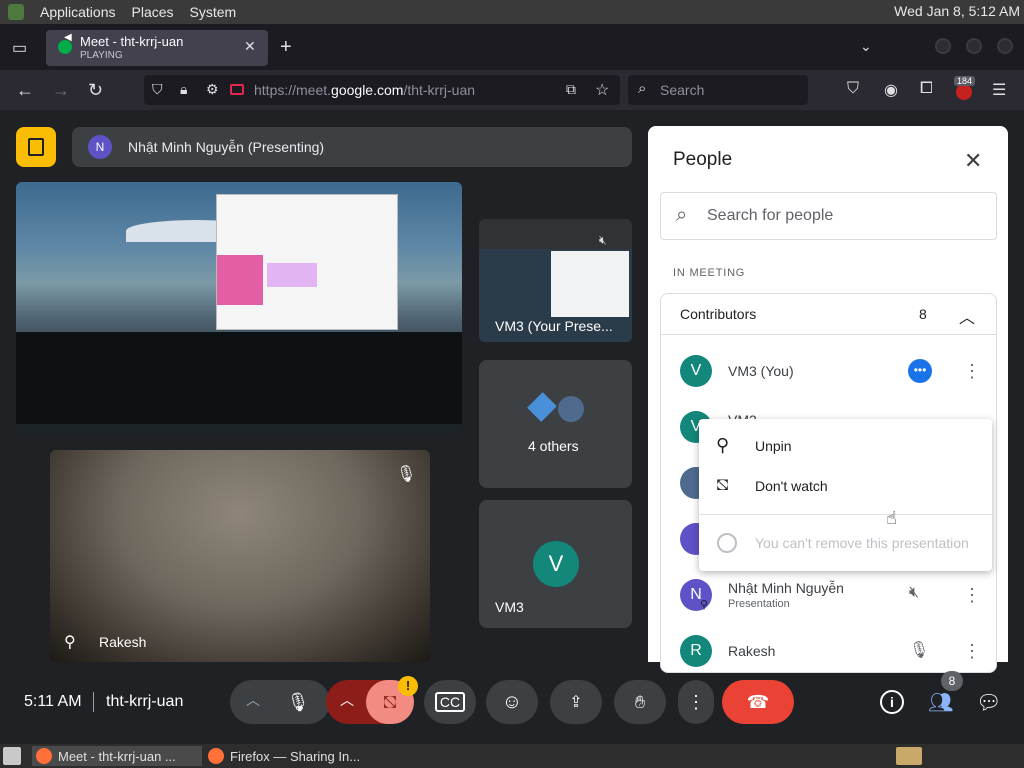 The image size is (1024, 768). What do you see at coordinates (239, 429) in the screenshot?
I see `shared-taskbar-strip` at bounding box center [239, 429].